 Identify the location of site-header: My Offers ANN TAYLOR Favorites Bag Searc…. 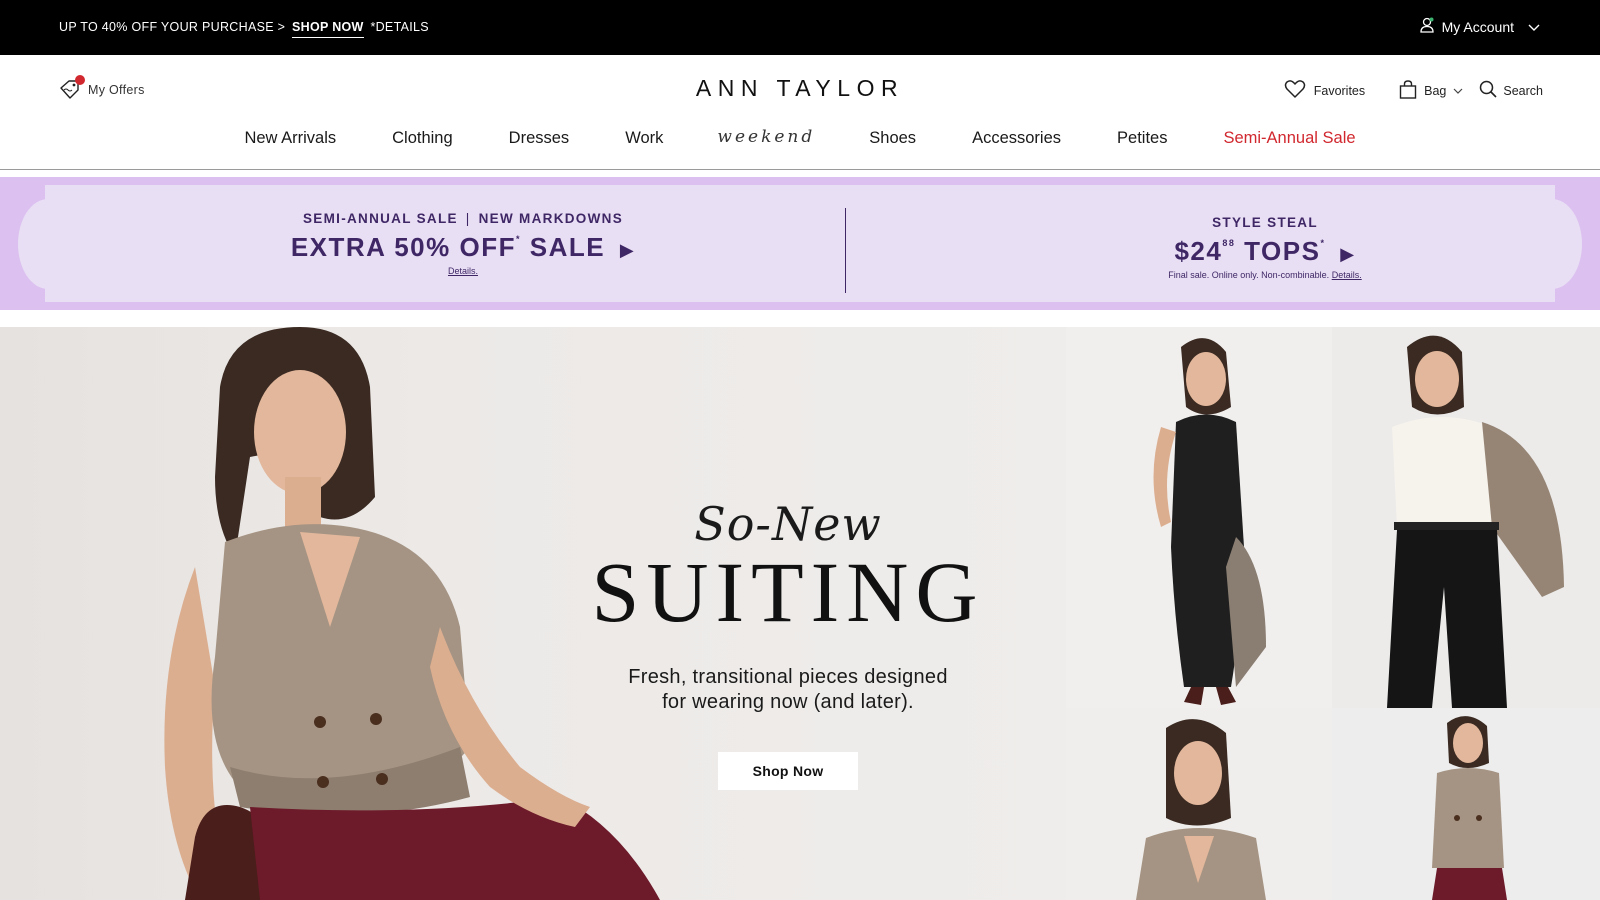
(800, 112).